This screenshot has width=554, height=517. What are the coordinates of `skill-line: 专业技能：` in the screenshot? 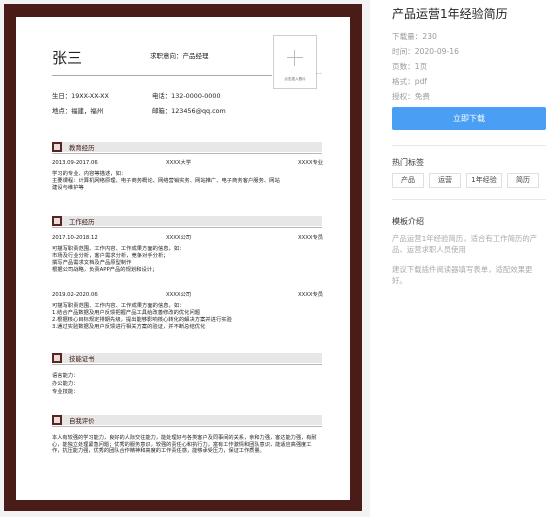 It's located at (65, 392).